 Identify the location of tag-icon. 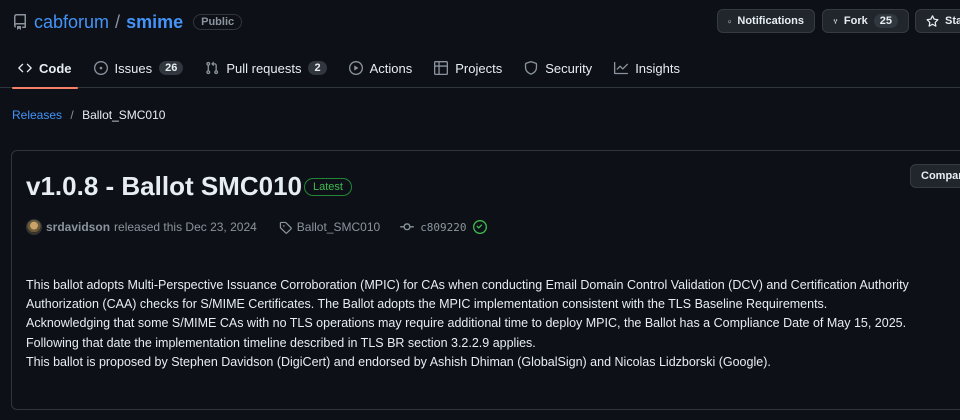
(285, 227).